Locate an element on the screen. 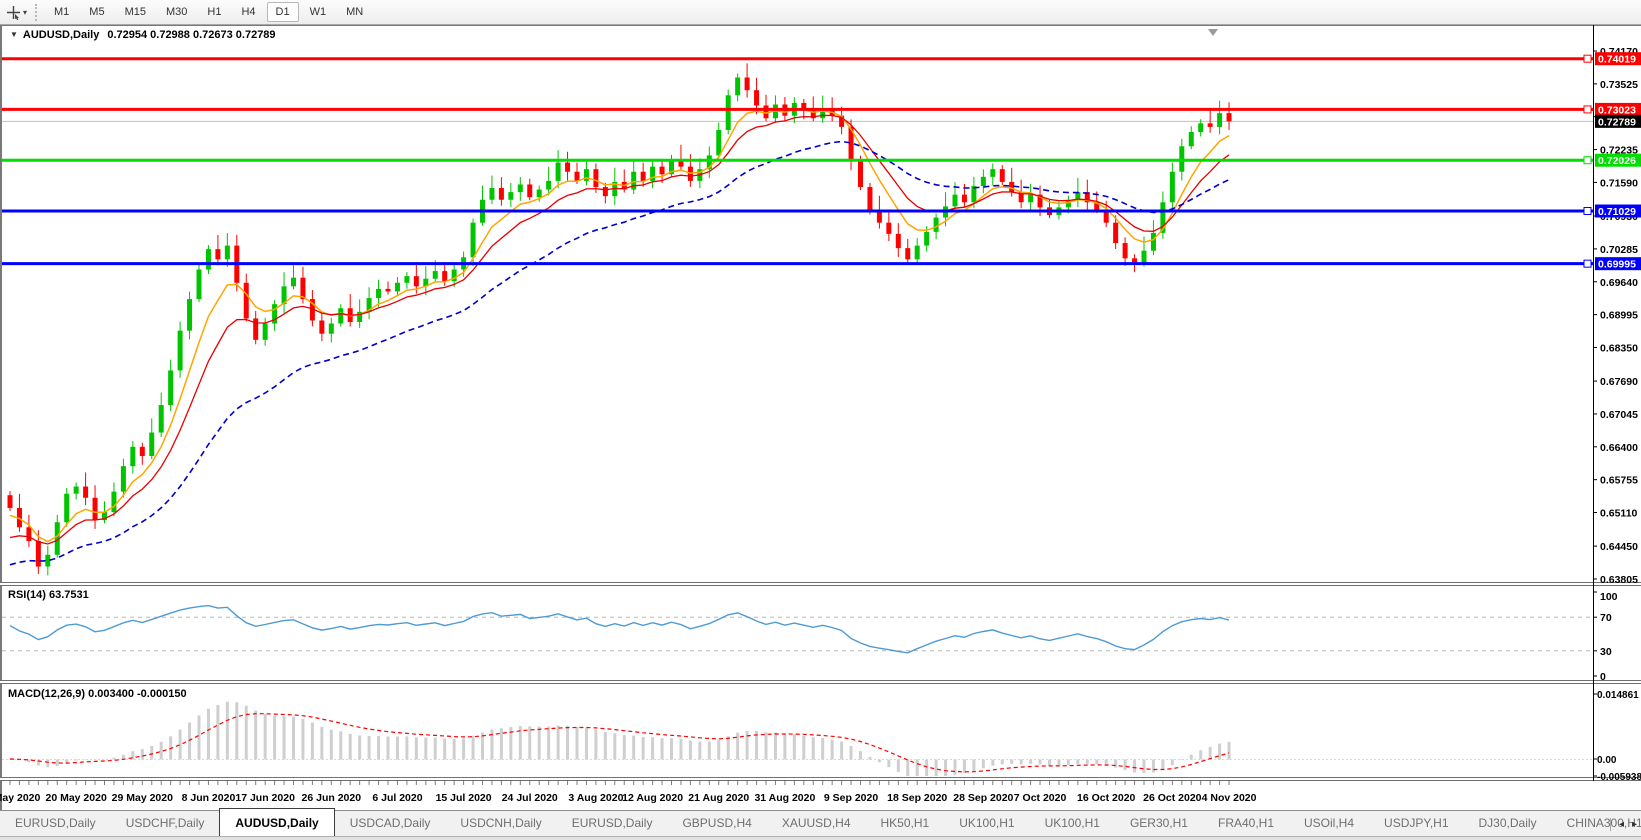 This screenshot has height=840, width=1641. chart-symbol: AUDUSD,Daily is located at coordinates (61, 35).